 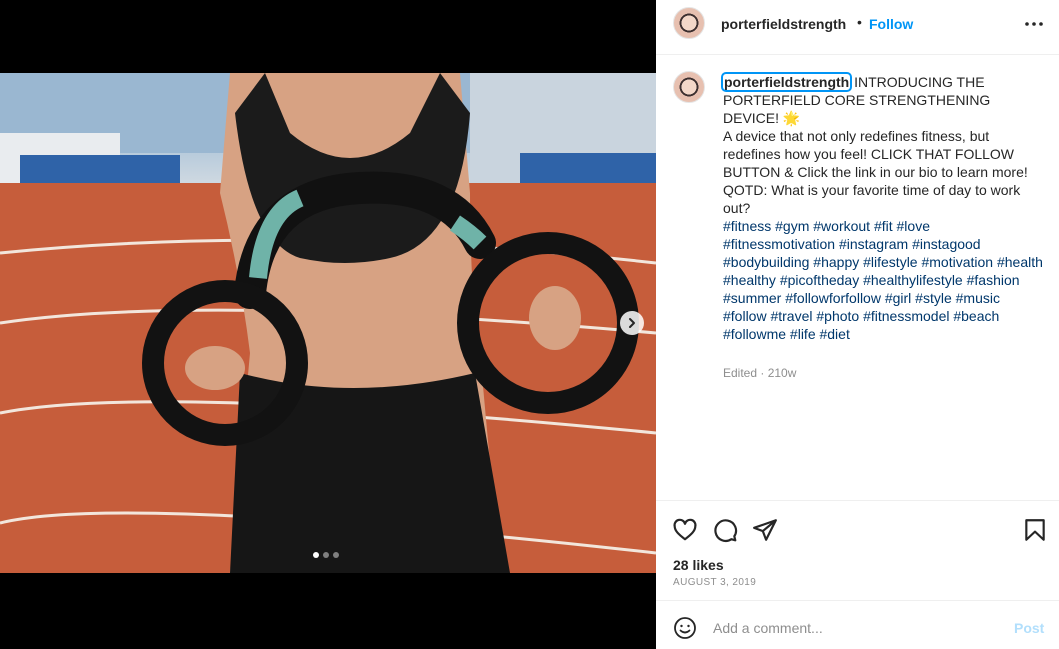 I want to click on bookmark-icon, so click(x=1035, y=530).